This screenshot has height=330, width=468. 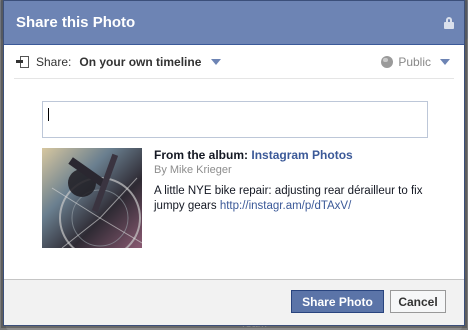 What do you see at coordinates (234, 302) in the screenshot?
I see `dialog-footer: Share Photo Cancel` at bounding box center [234, 302].